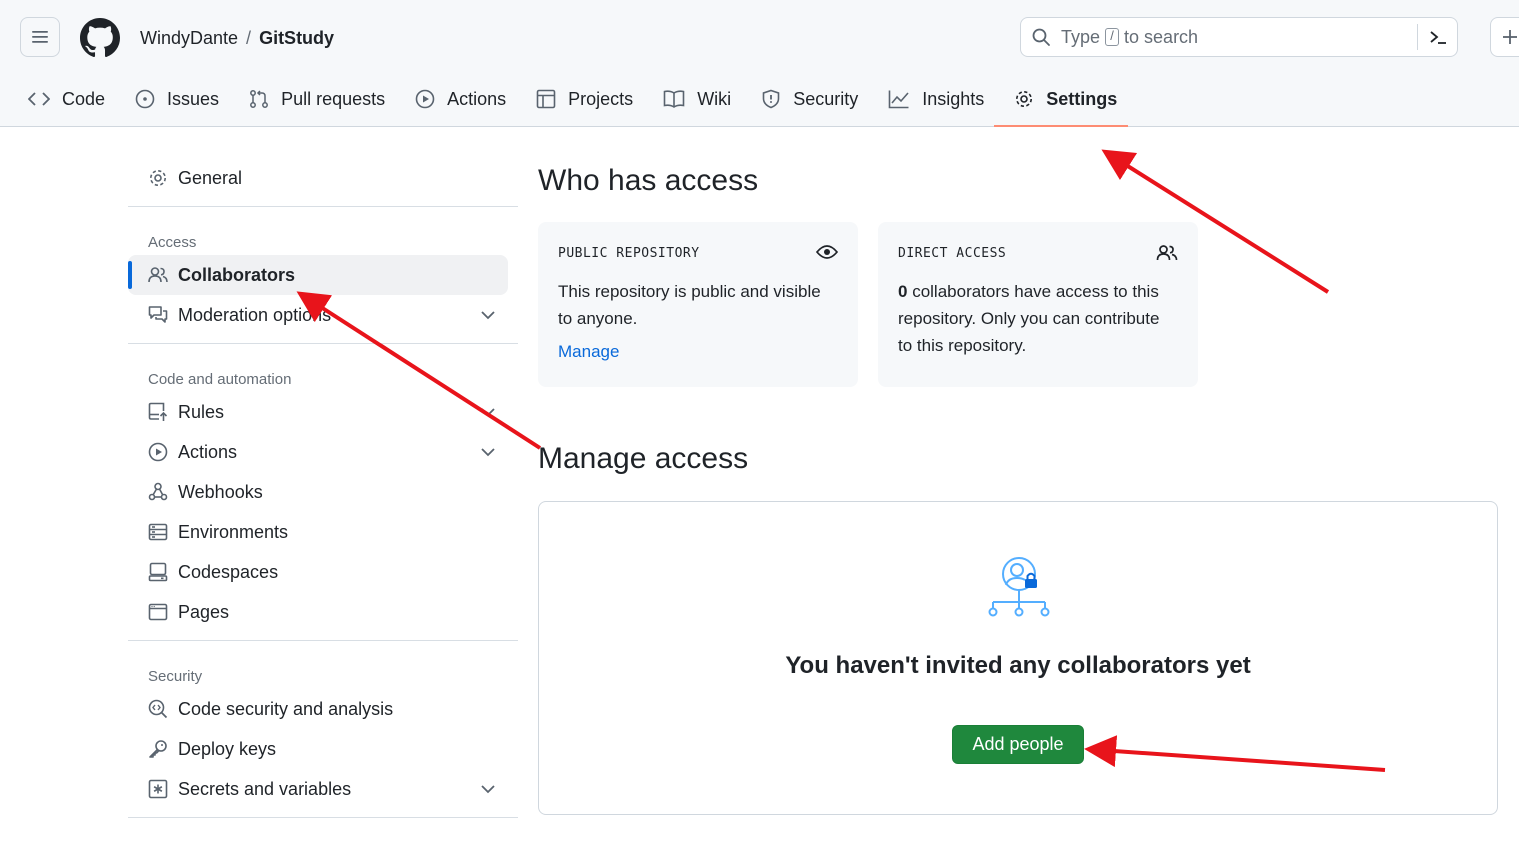 The image size is (1519, 847). I want to click on tab-label: Projects, so click(601, 98).